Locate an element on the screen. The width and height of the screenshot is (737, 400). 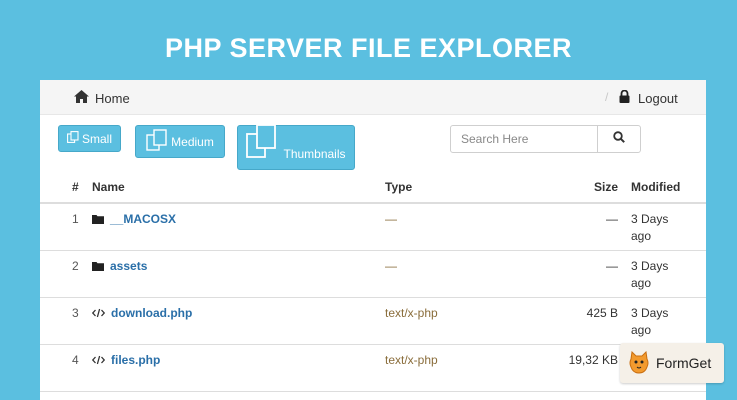
view-small-label: Small is located at coordinates (96, 138).